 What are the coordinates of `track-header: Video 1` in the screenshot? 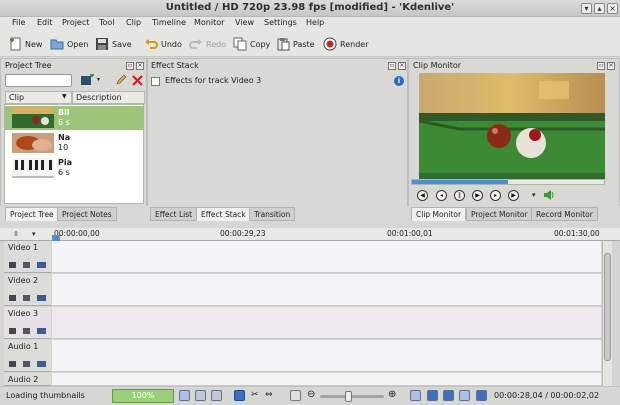 It's located at (27, 257).